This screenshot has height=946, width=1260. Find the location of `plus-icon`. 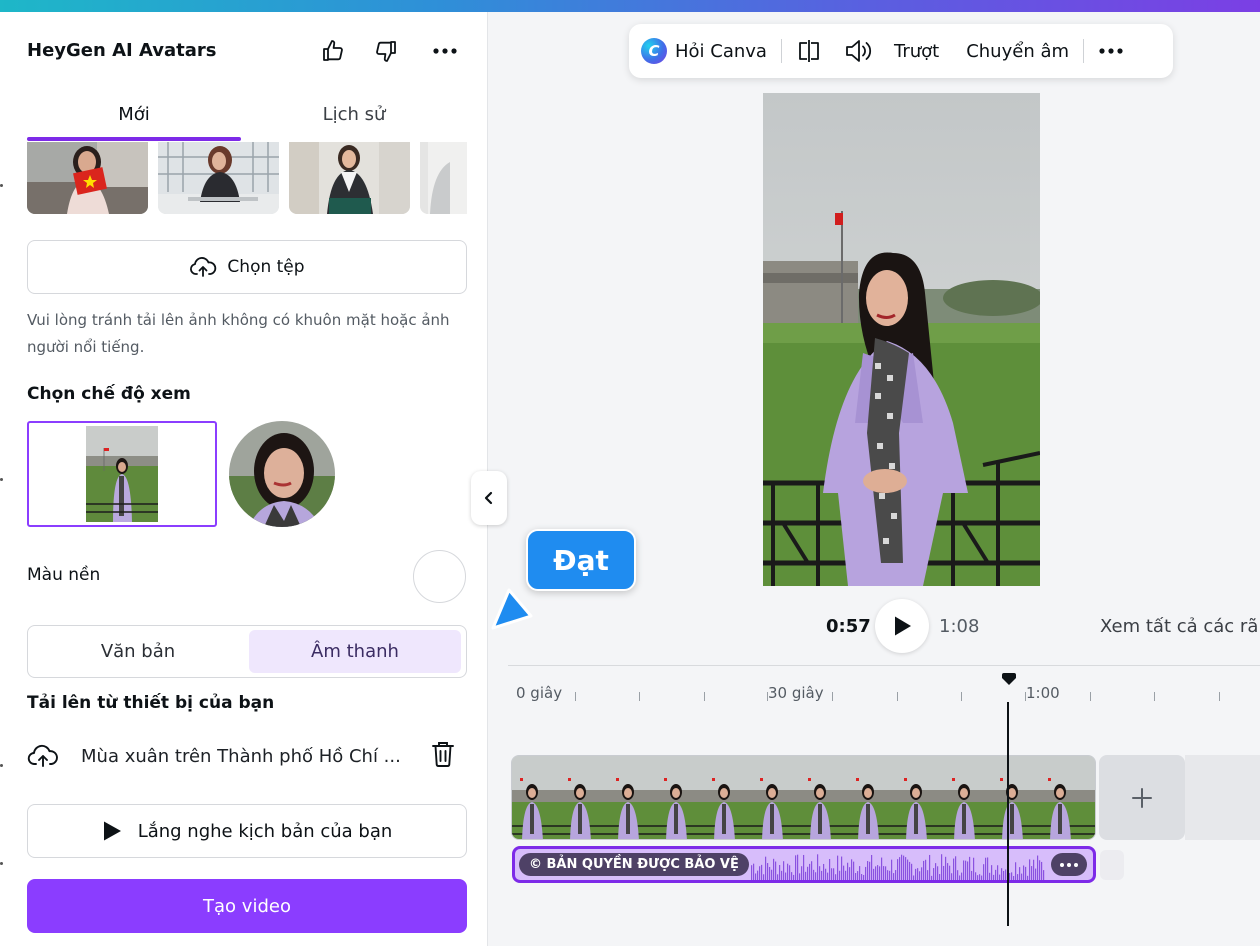

plus-icon is located at coordinates (1142, 797).